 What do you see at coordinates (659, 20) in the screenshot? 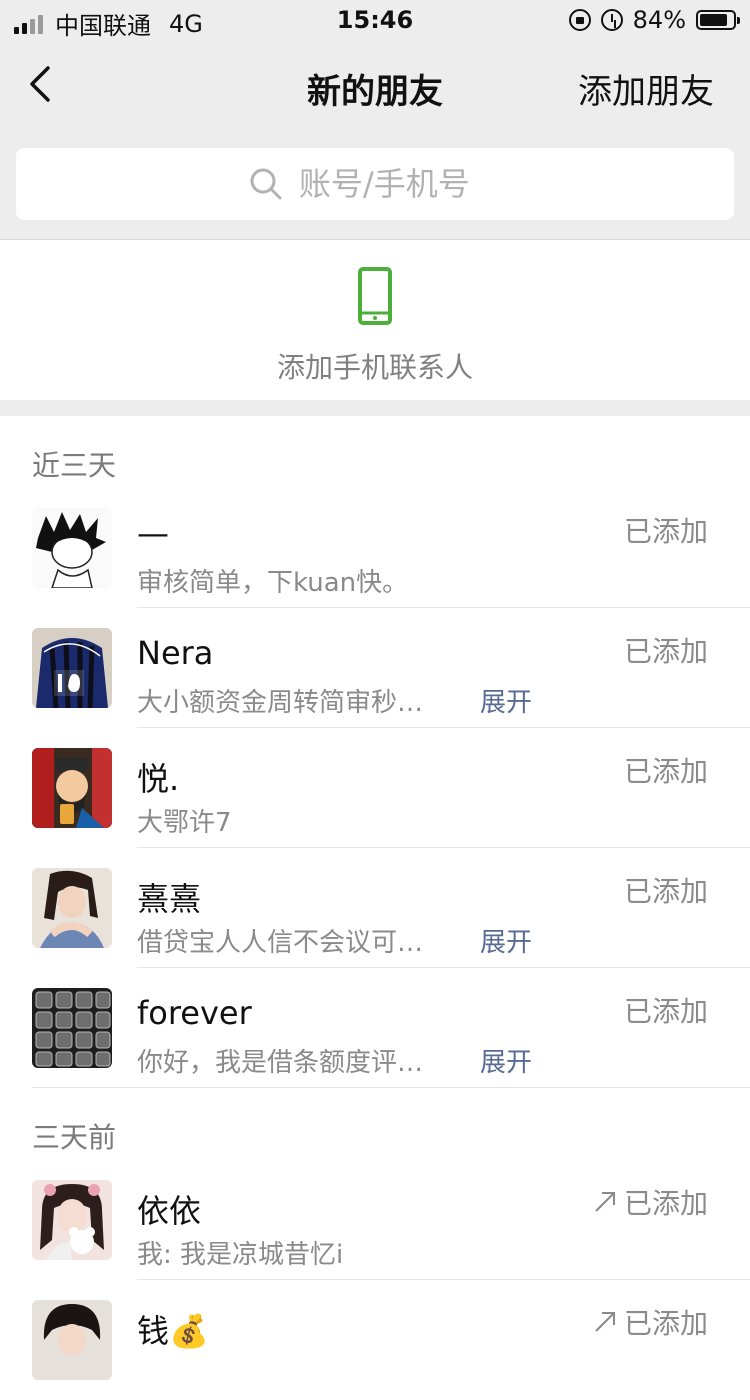
I see `battery-percent: 84%` at bounding box center [659, 20].